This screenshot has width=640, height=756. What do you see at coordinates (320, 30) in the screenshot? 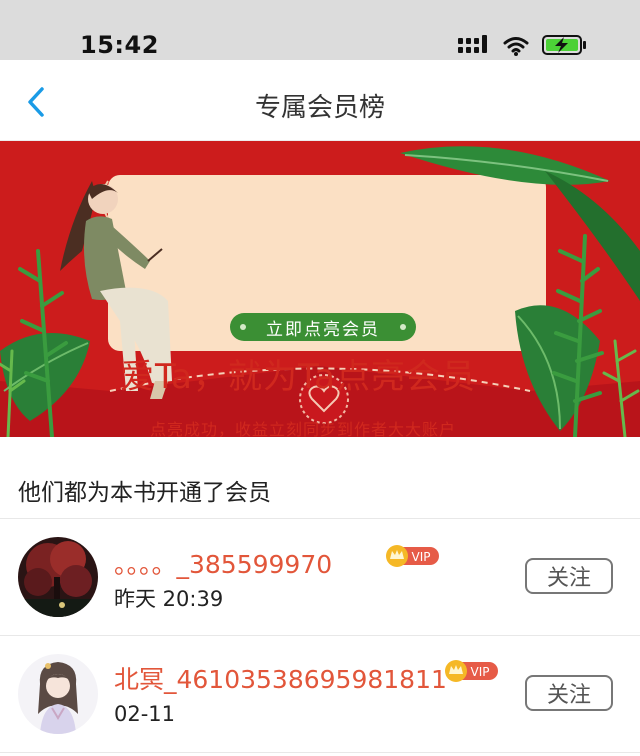
I see `status-bar: 15:42` at bounding box center [320, 30].